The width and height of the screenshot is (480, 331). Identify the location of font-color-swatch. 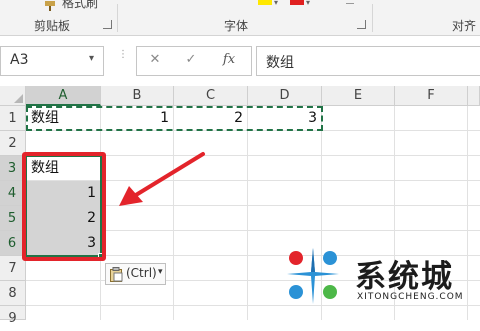
(297, 2).